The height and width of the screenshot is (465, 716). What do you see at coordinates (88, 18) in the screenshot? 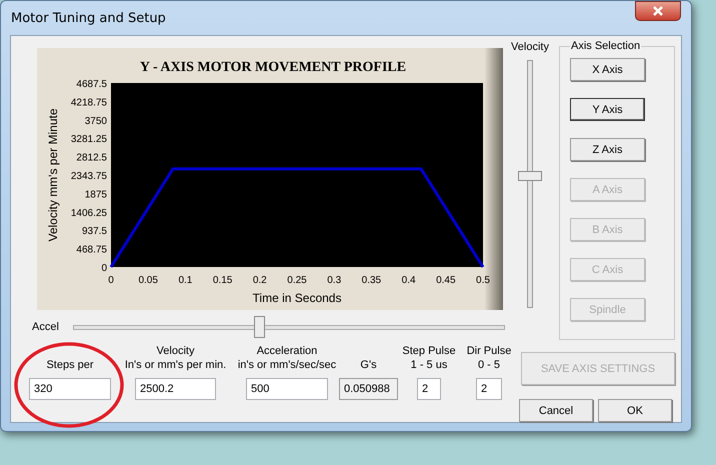
I see `window-title: Motor Tuning and Setup` at bounding box center [88, 18].